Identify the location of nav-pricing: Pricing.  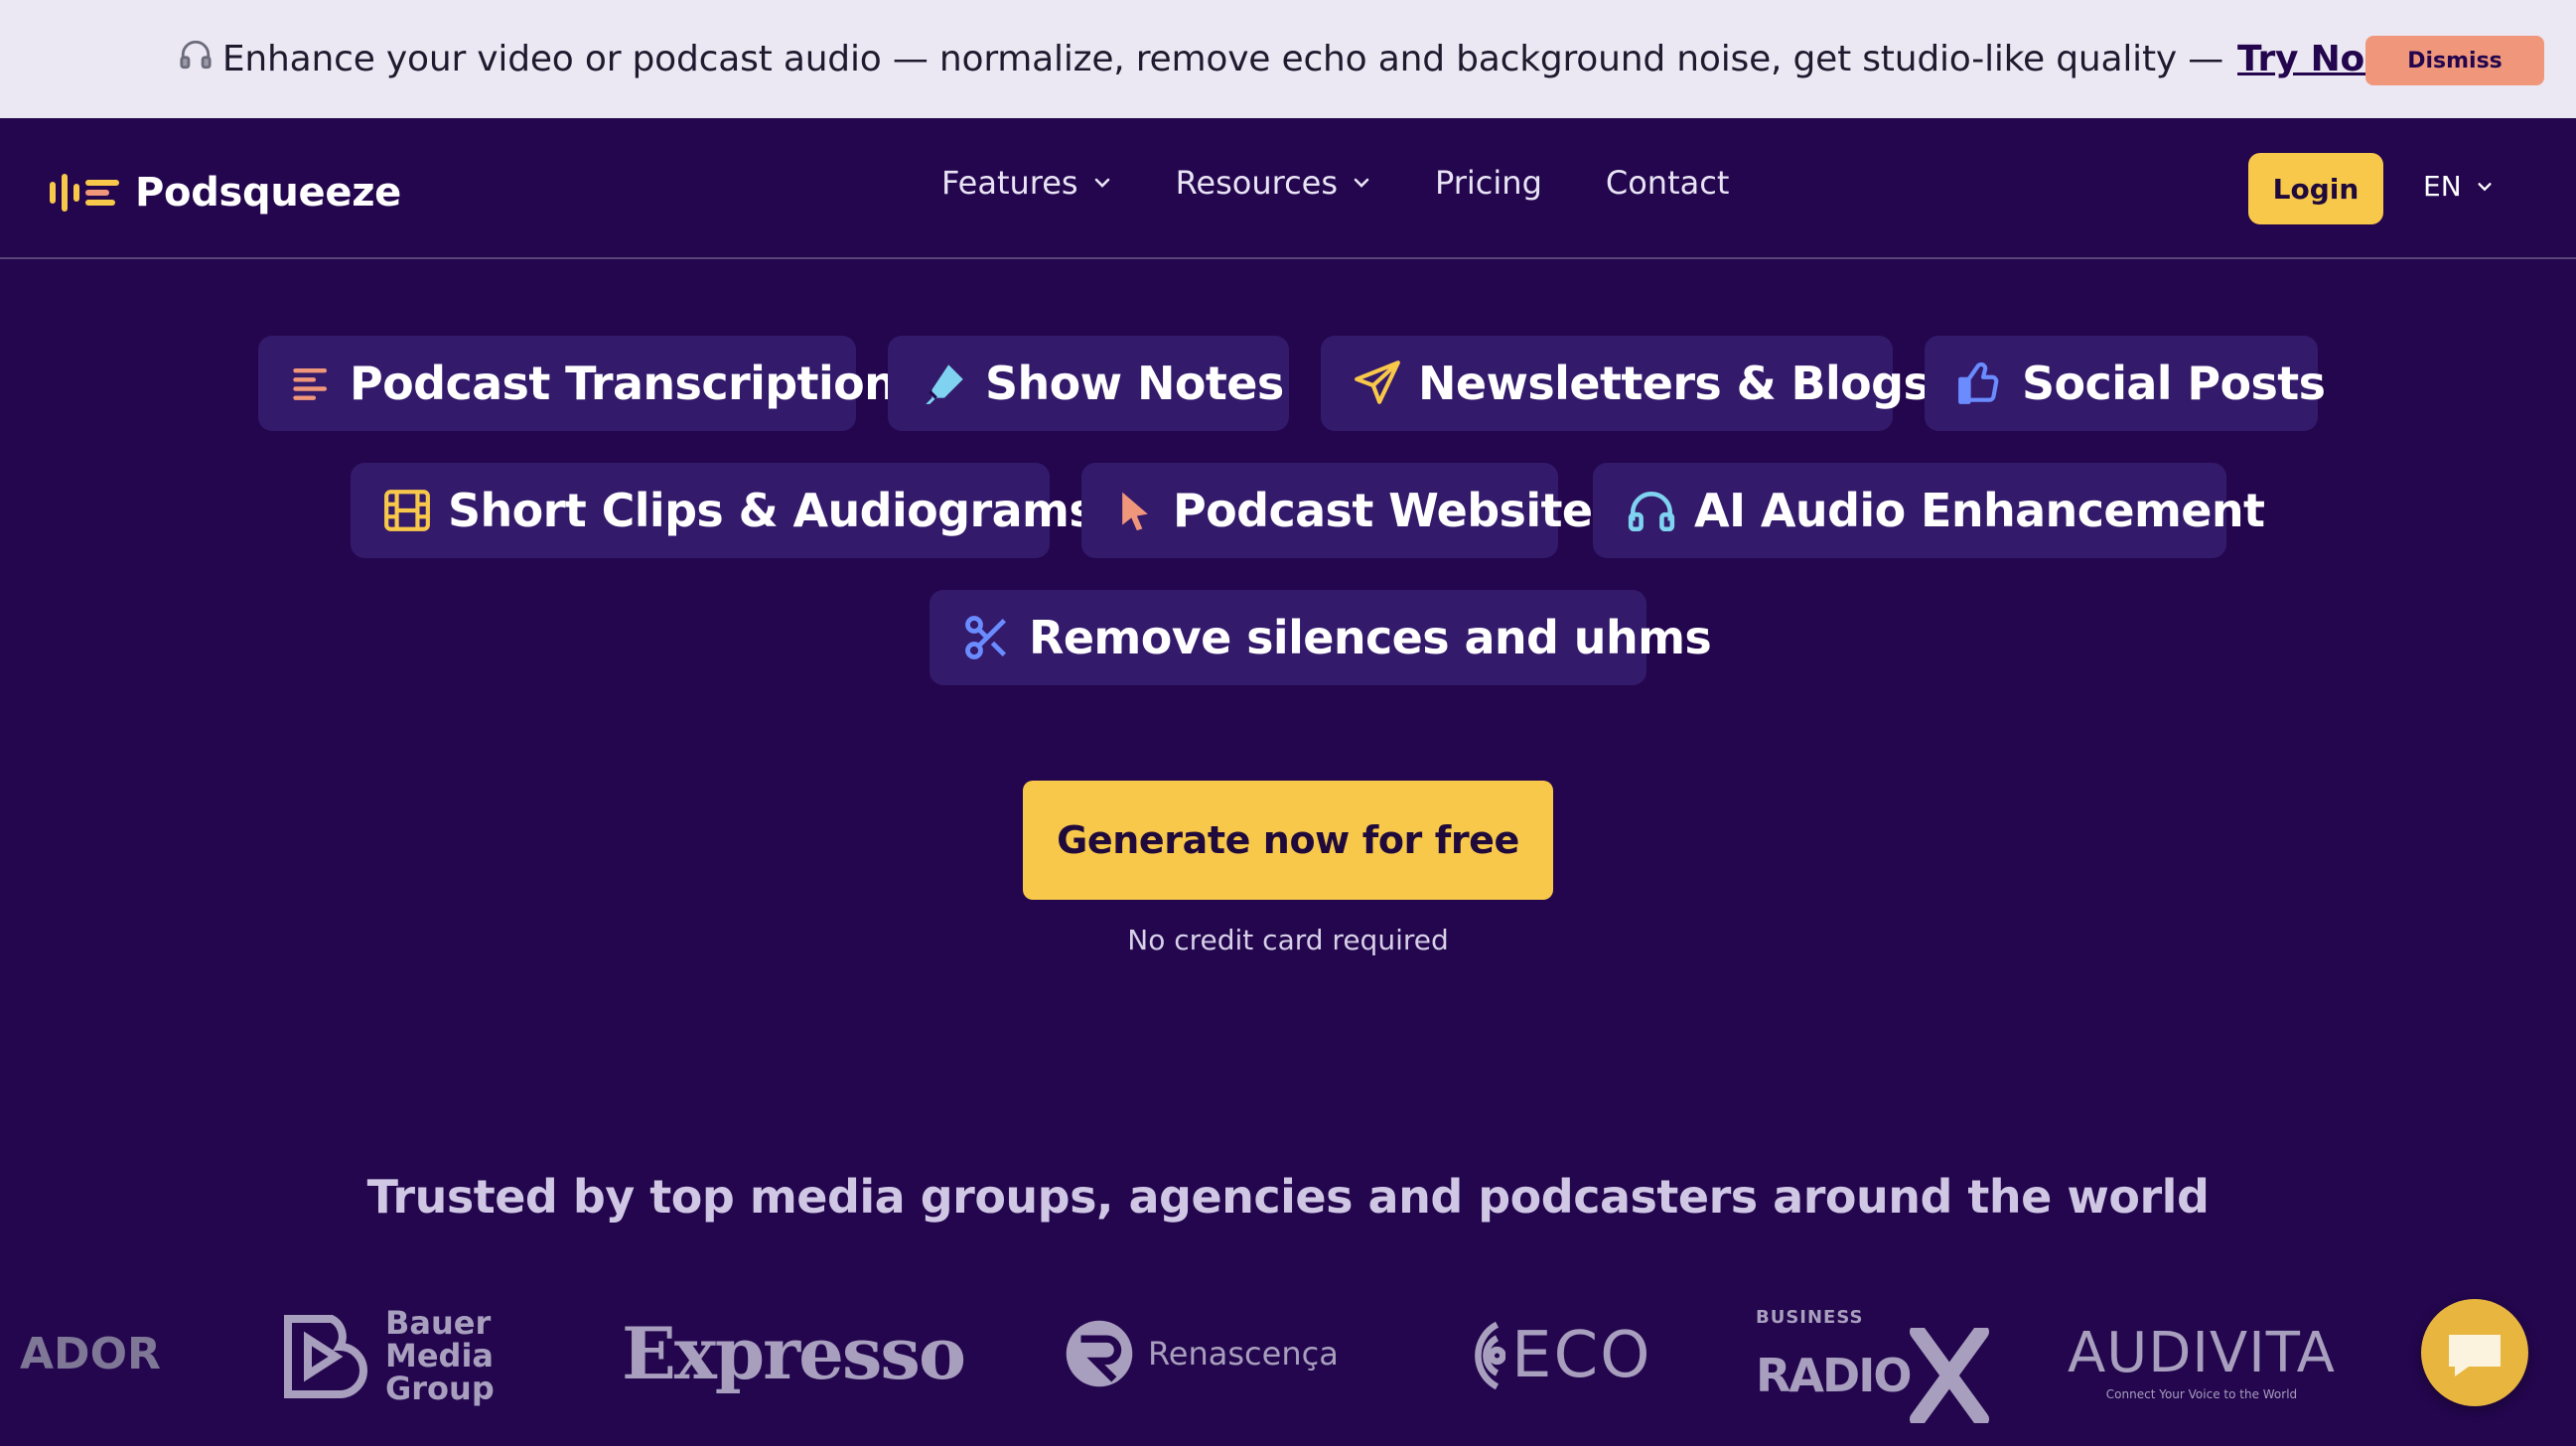
(1488, 183).